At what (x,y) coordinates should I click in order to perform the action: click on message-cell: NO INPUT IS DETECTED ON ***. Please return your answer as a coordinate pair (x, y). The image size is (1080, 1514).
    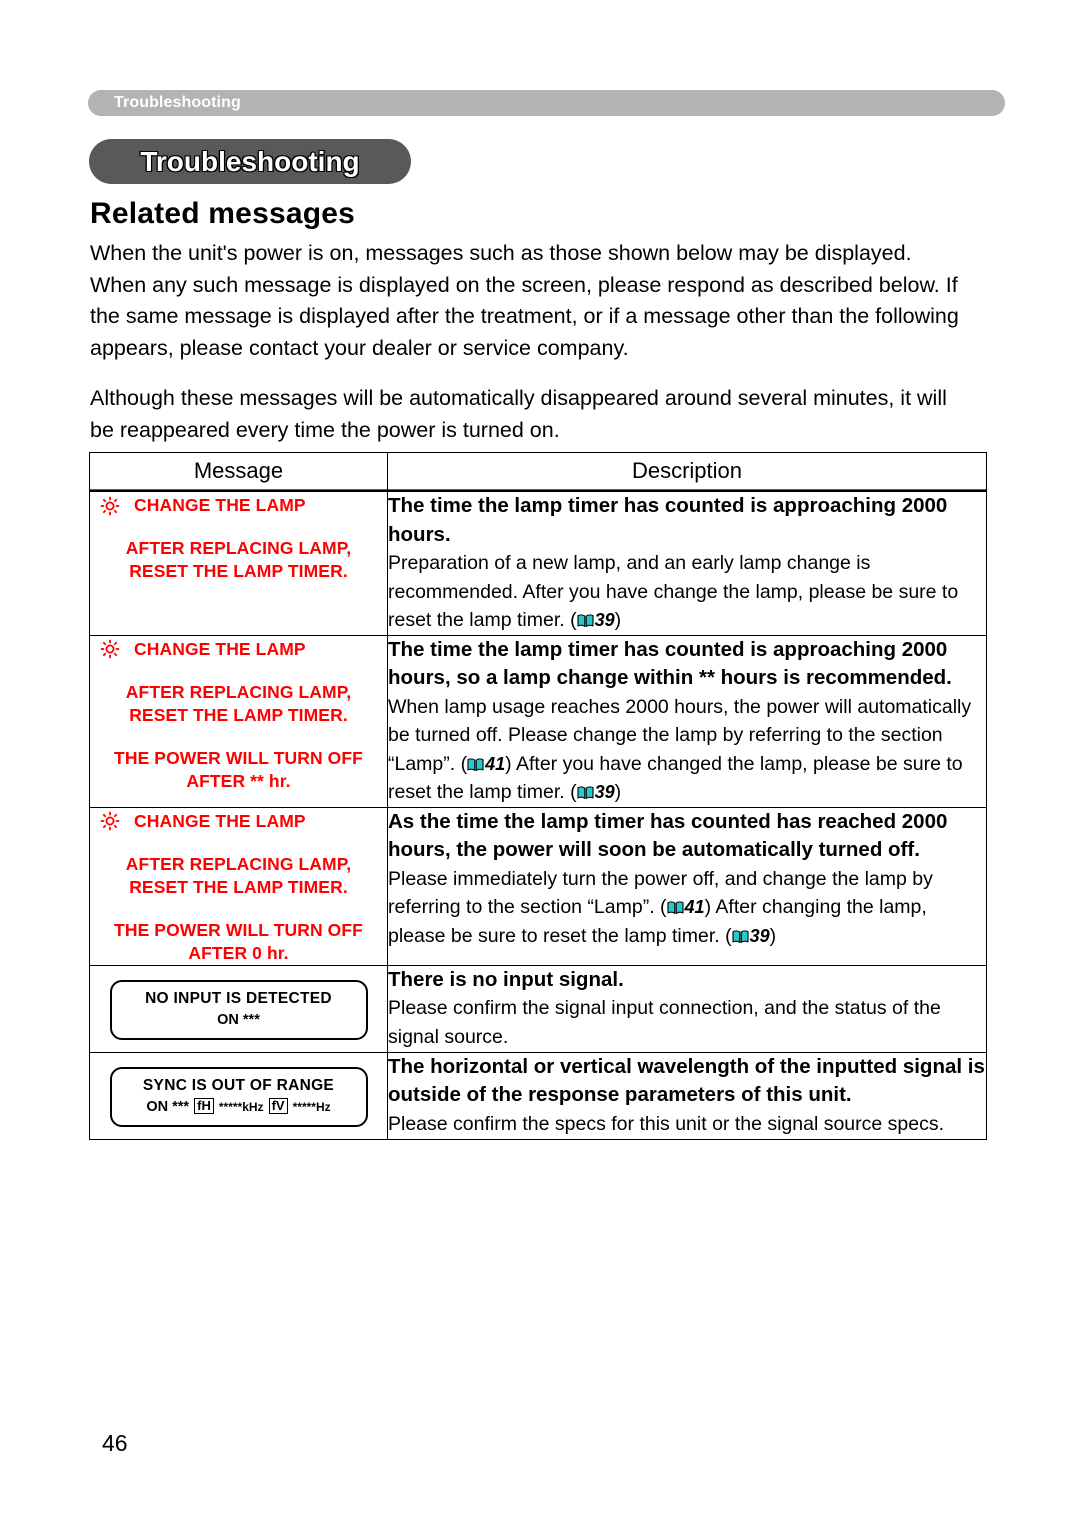
    Looking at the image, I should click on (238, 1008).